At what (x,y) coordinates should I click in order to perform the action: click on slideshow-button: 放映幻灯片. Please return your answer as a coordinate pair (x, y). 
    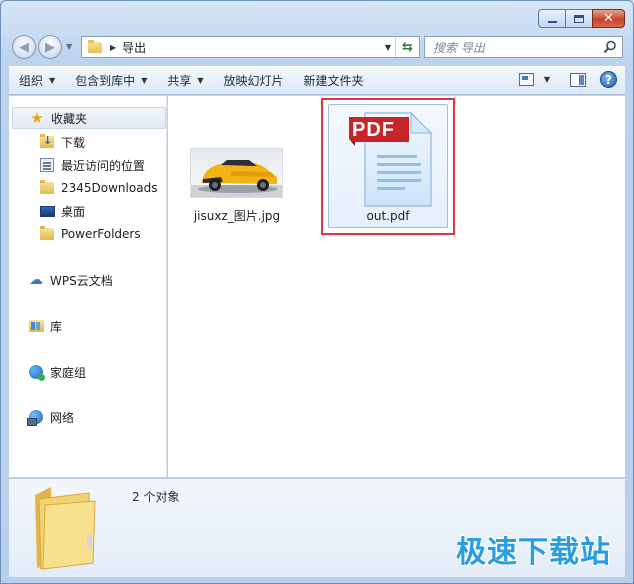
    Looking at the image, I should click on (254, 80).